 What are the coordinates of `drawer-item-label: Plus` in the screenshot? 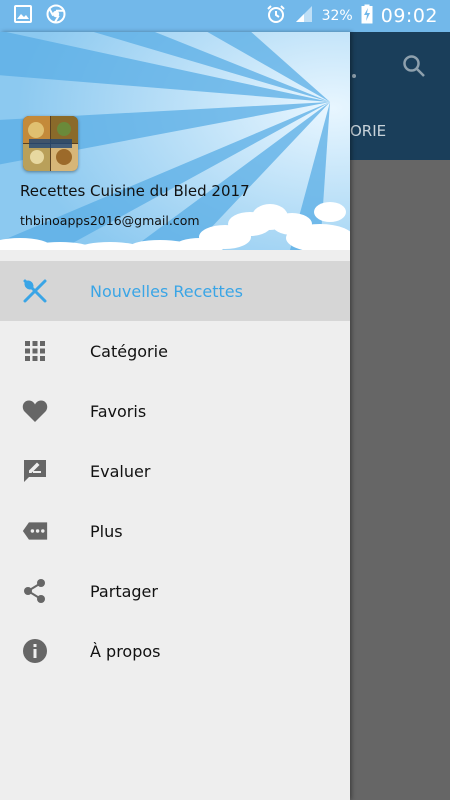 It's located at (106, 531).